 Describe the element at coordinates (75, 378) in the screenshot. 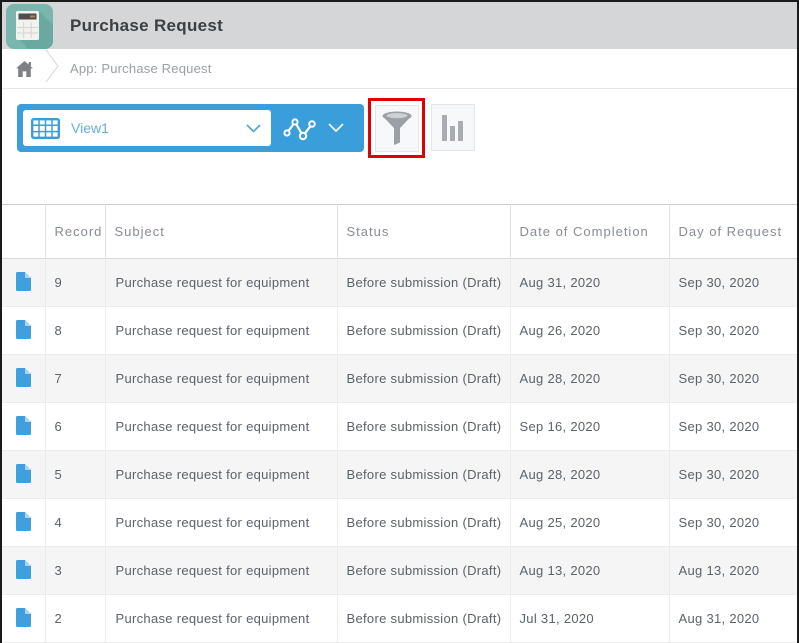

I see `cell-record: 7` at that location.